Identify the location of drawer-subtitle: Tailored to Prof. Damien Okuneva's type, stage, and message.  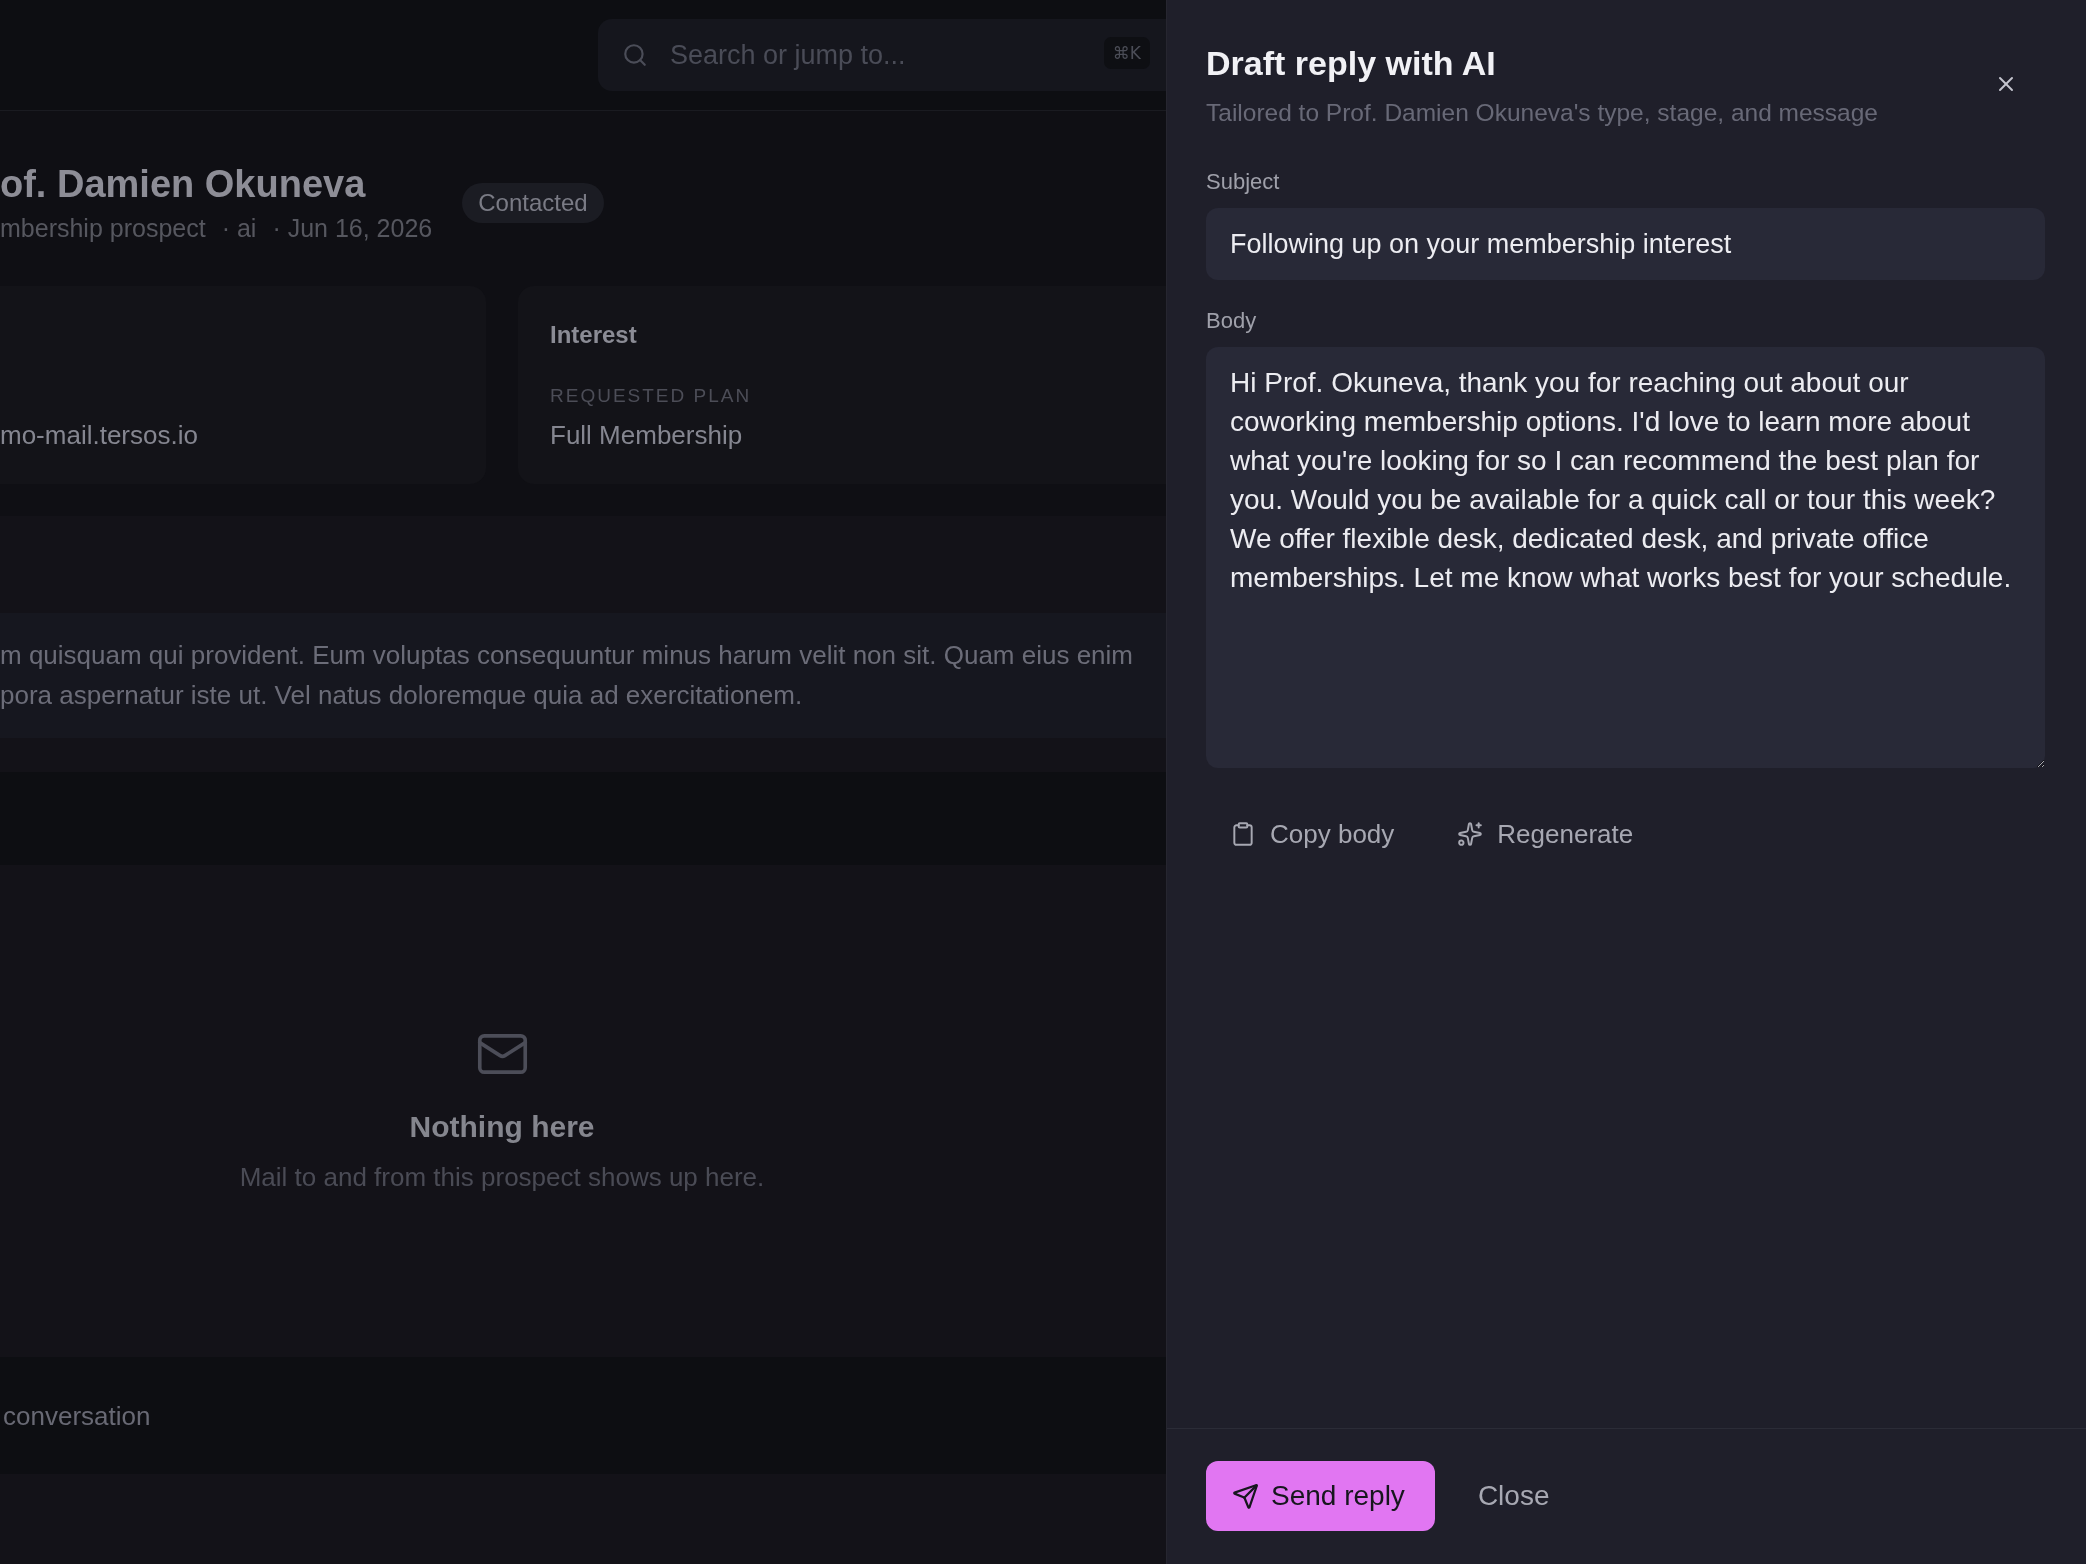
(1542, 113).